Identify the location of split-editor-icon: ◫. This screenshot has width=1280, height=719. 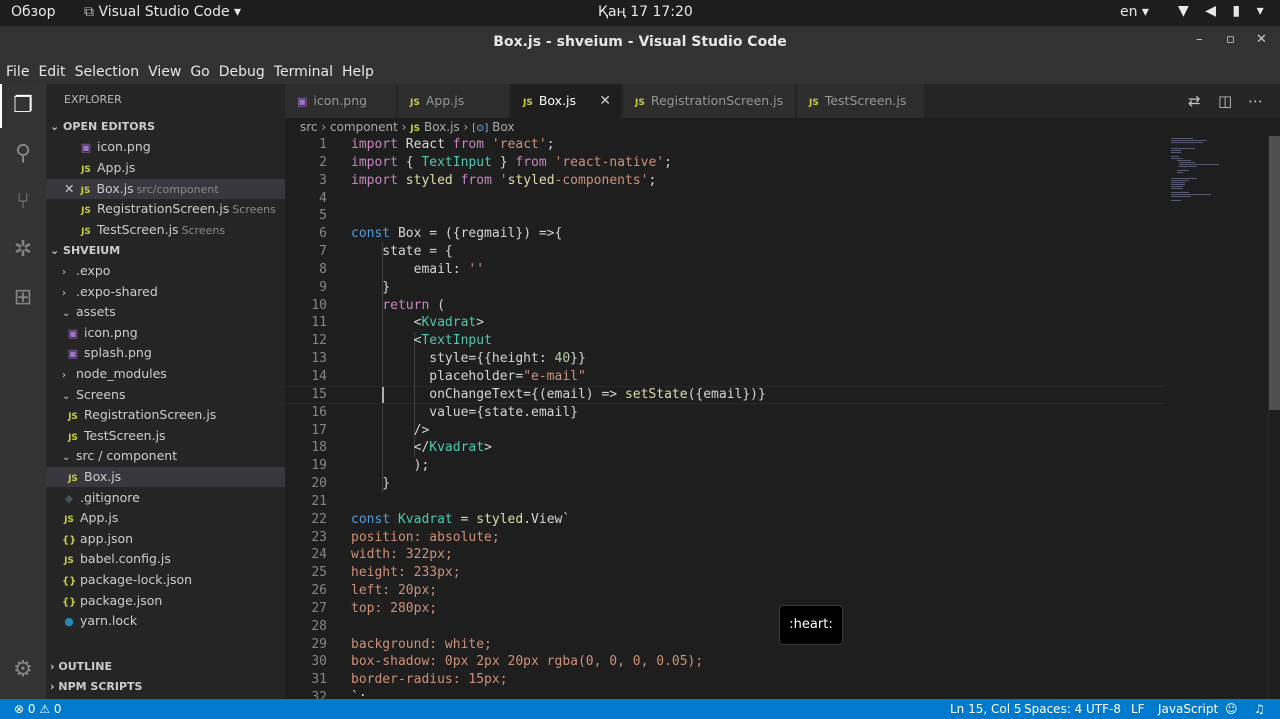
(1225, 101).